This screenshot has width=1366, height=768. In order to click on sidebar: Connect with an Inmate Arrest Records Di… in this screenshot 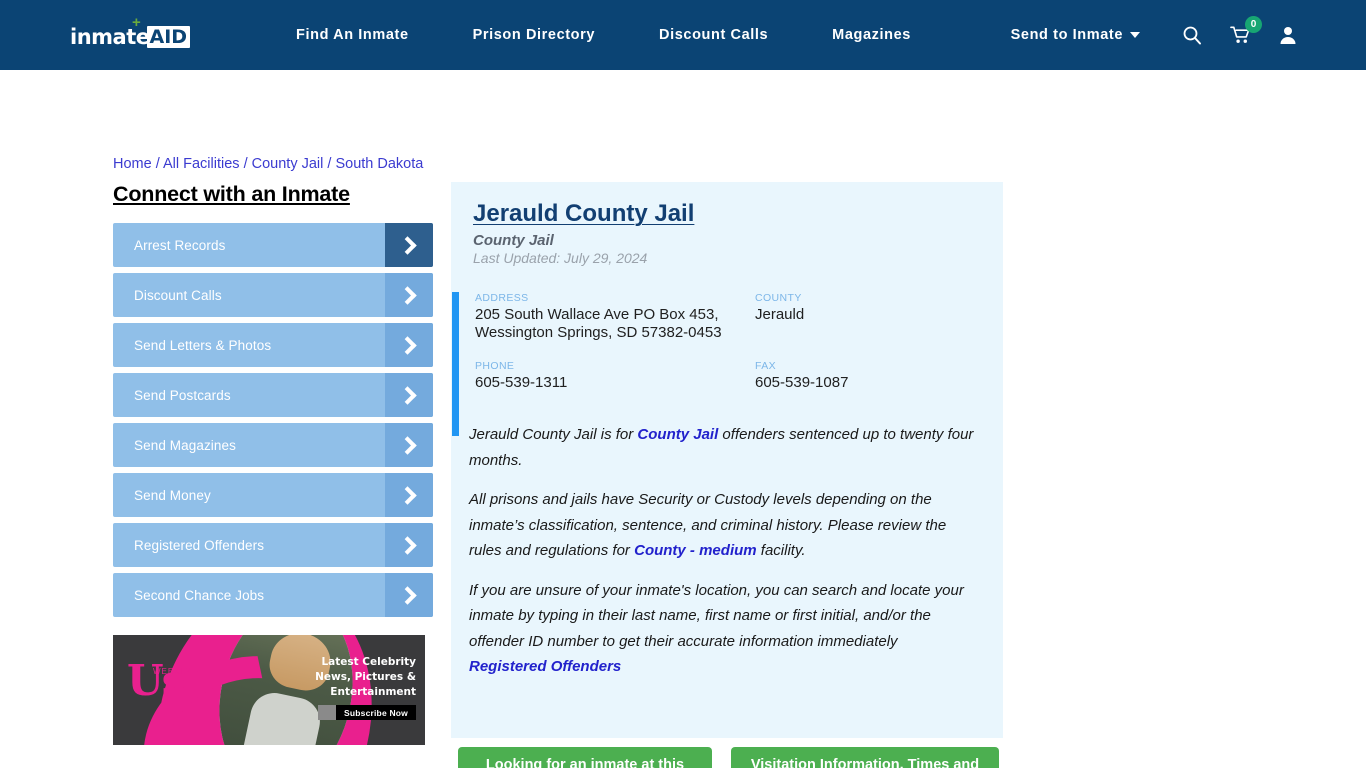, I will do `click(273, 402)`.